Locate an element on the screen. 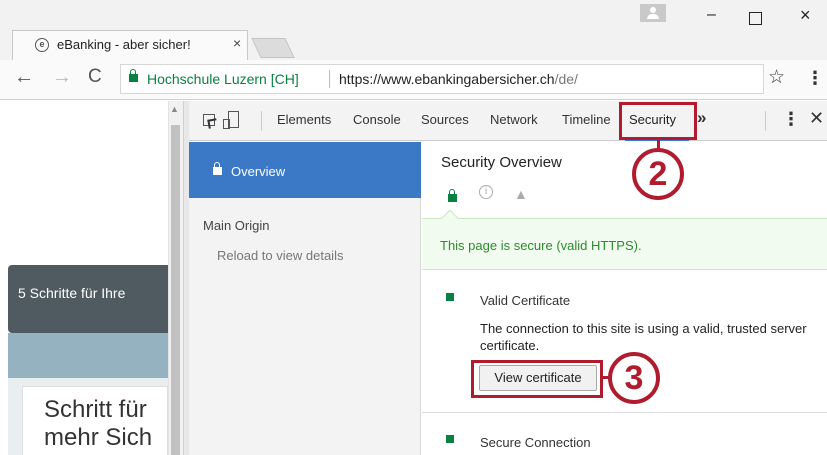 The width and height of the screenshot is (827, 455). page-image-band is located at coordinates (88, 355).